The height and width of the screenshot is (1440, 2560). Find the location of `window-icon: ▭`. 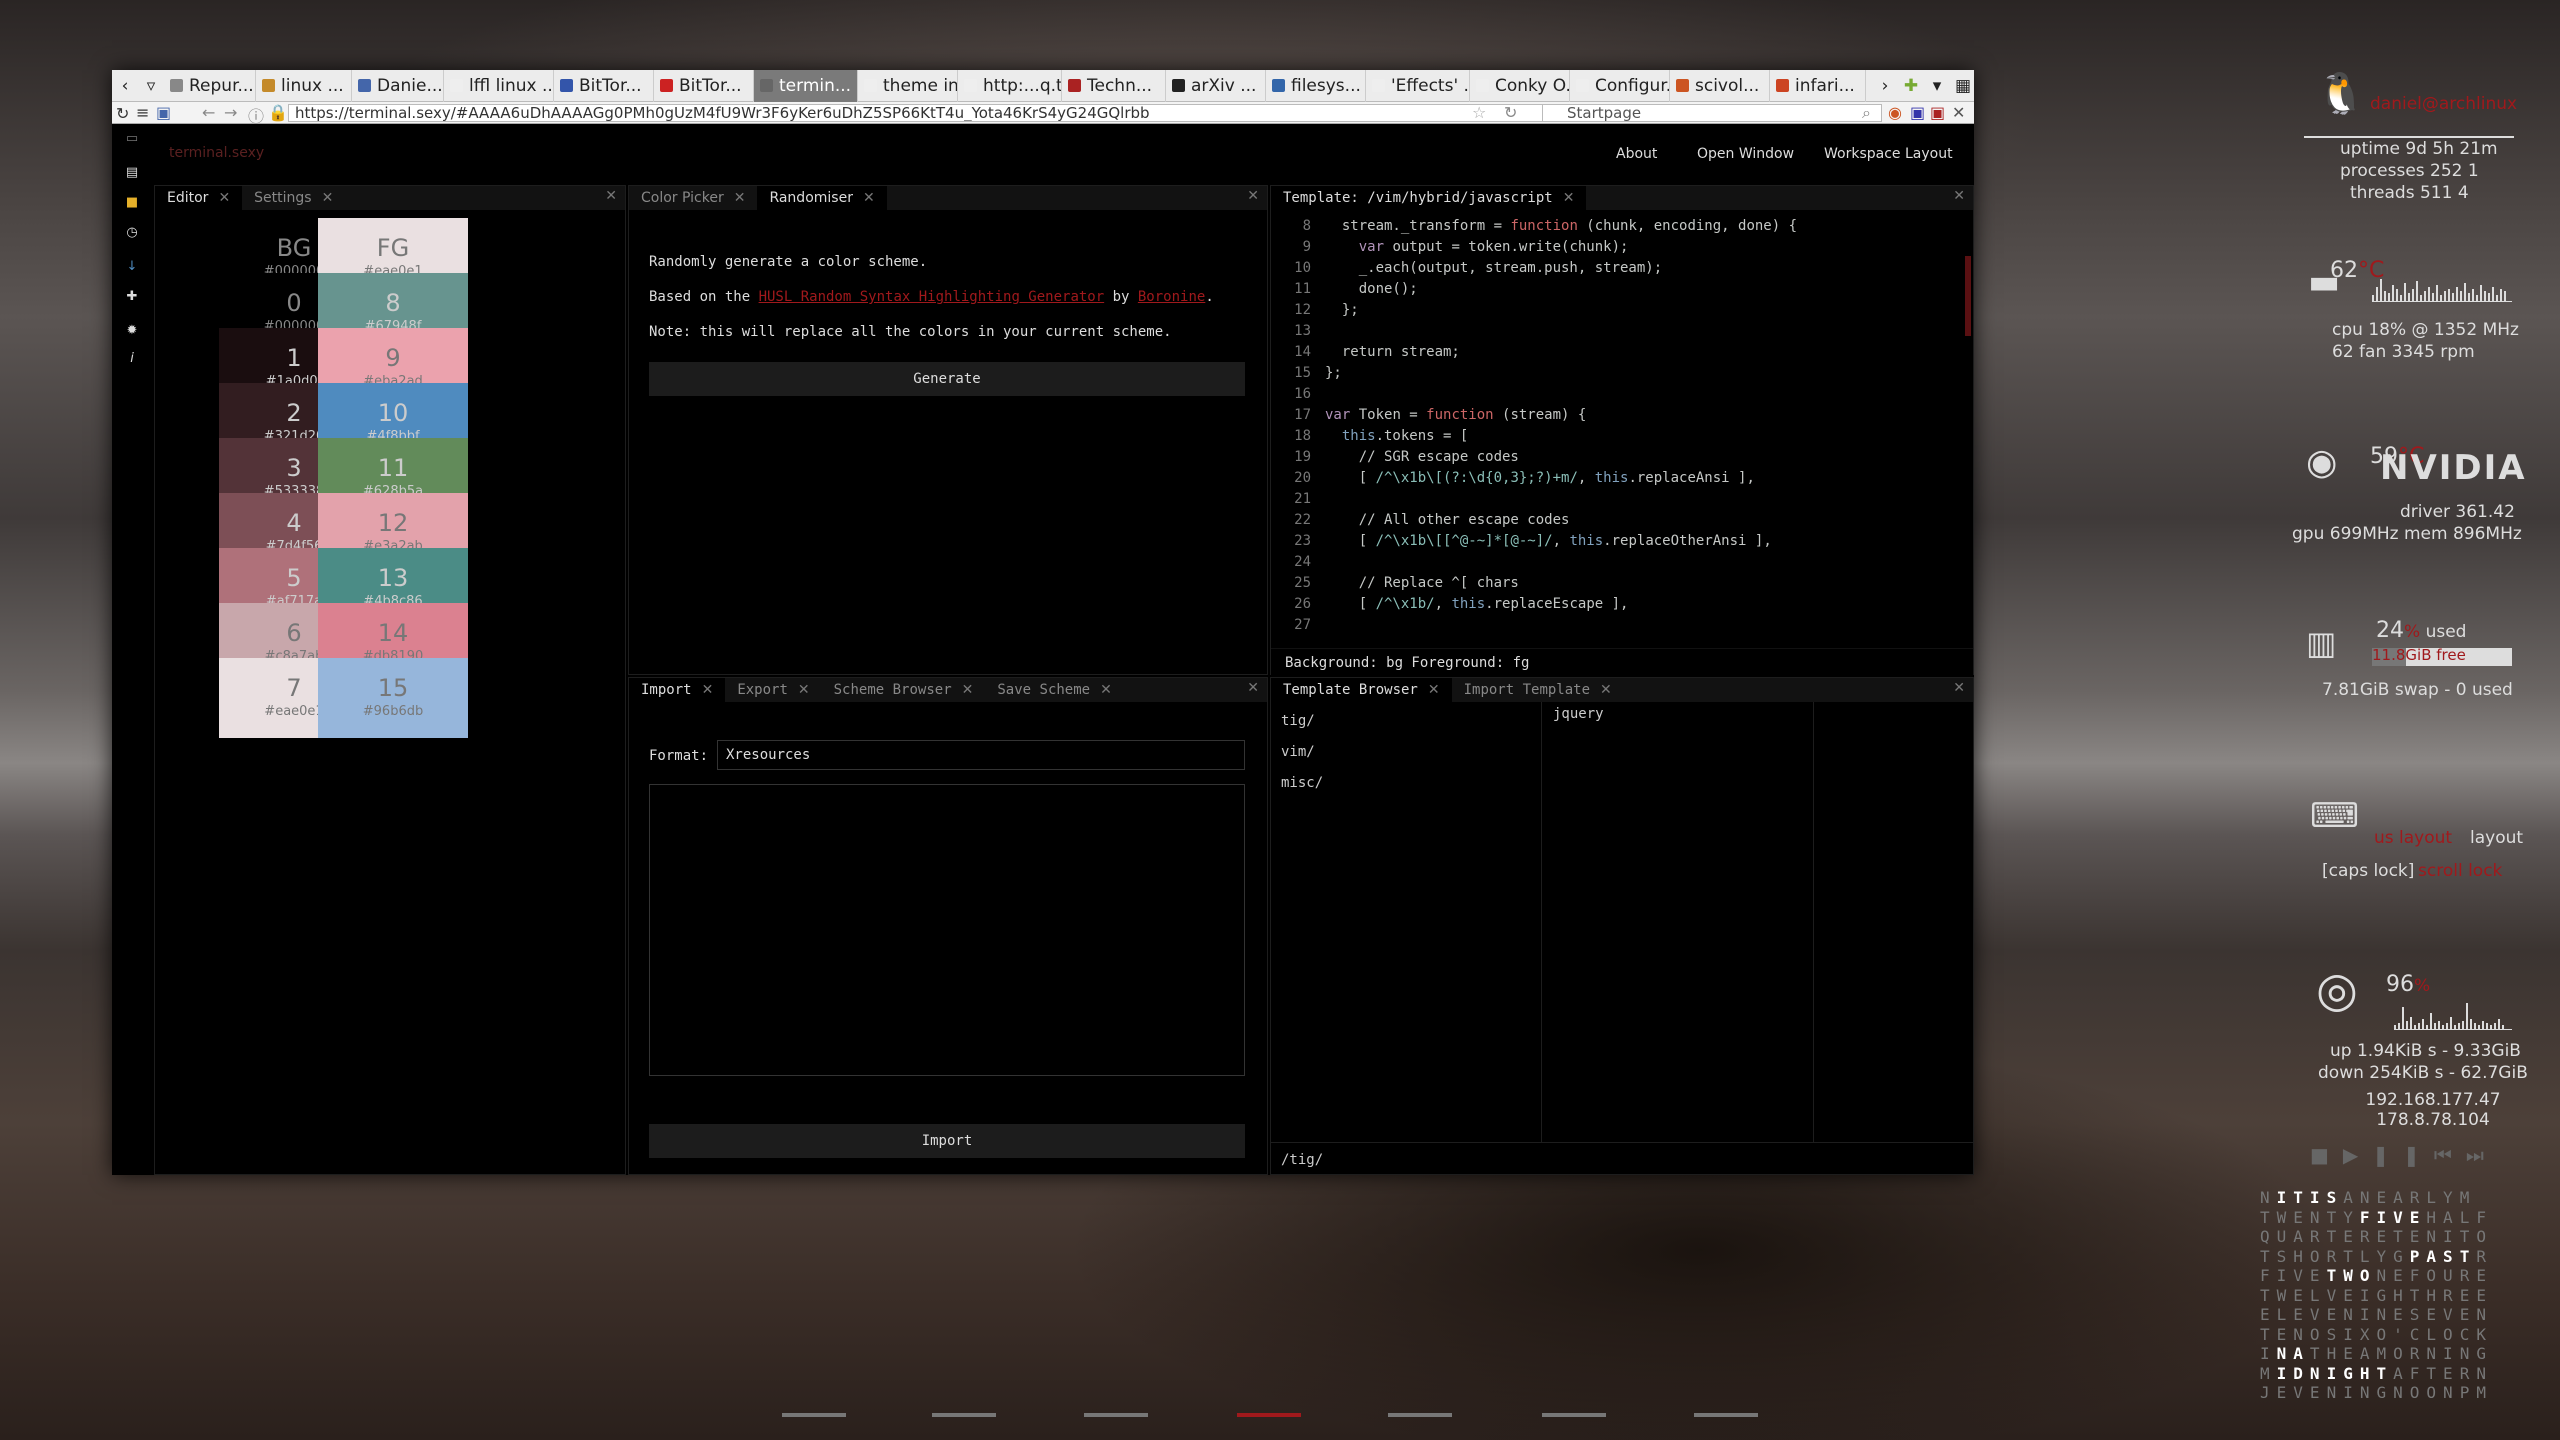

window-icon: ▭ is located at coordinates (132, 139).